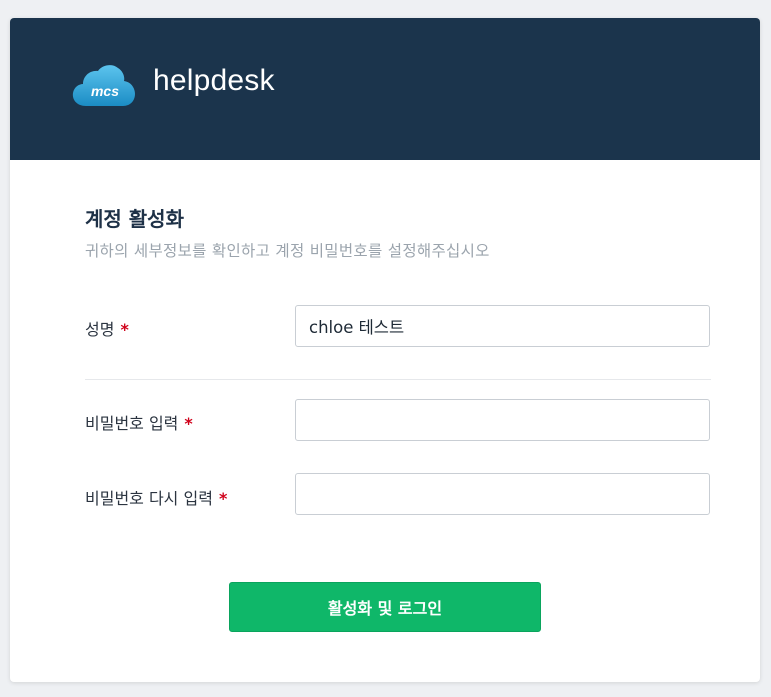 This screenshot has height=697, width=771. What do you see at coordinates (502, 420) in the screenshot?
I see `password-input` at bounding box center [502, 420].